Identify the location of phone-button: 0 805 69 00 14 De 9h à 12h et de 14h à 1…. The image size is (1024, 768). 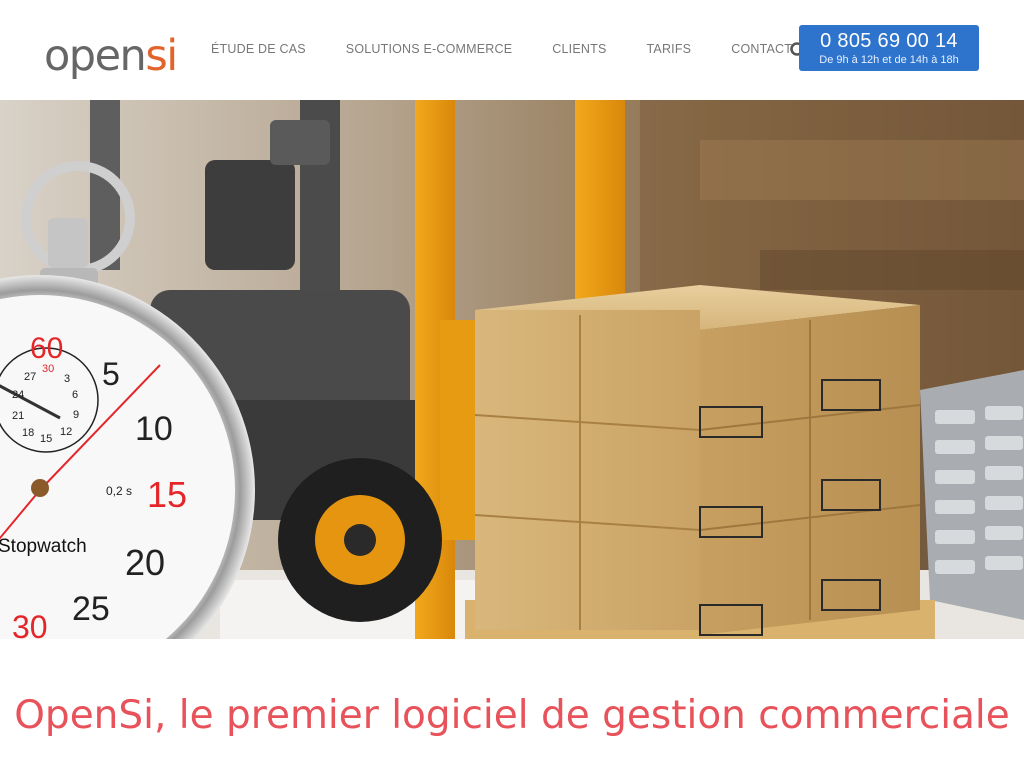
(889, 48).